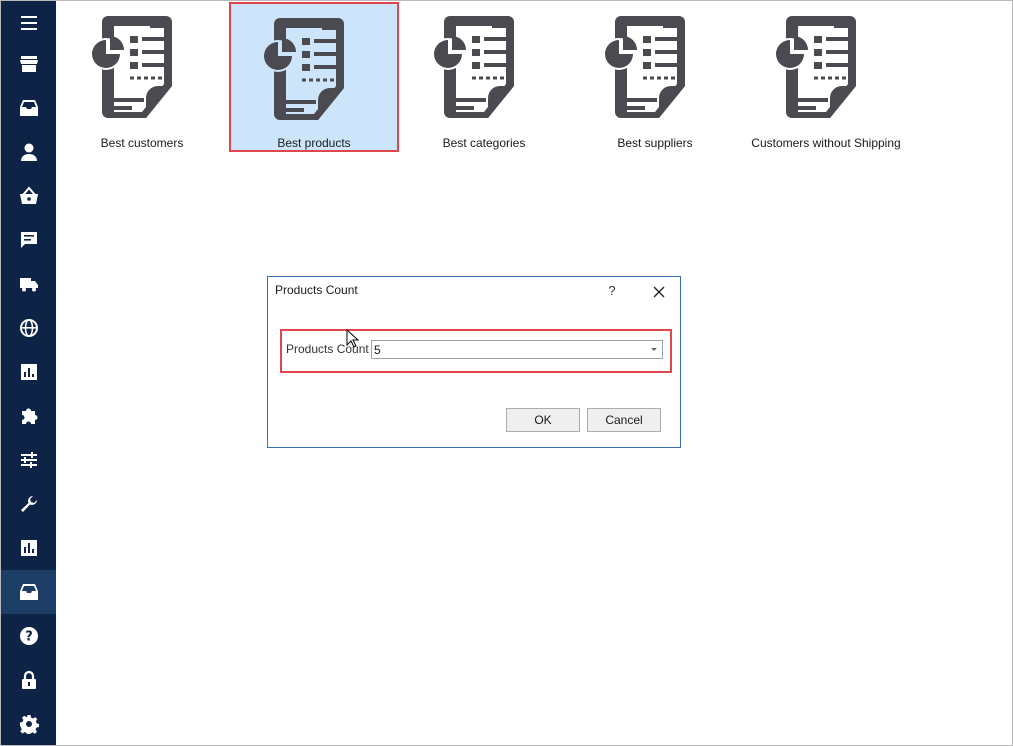  What do you see at coordinates (543, 420) in the screenshot?
I see `ok-button: OK` at bounding box center [543, 420].